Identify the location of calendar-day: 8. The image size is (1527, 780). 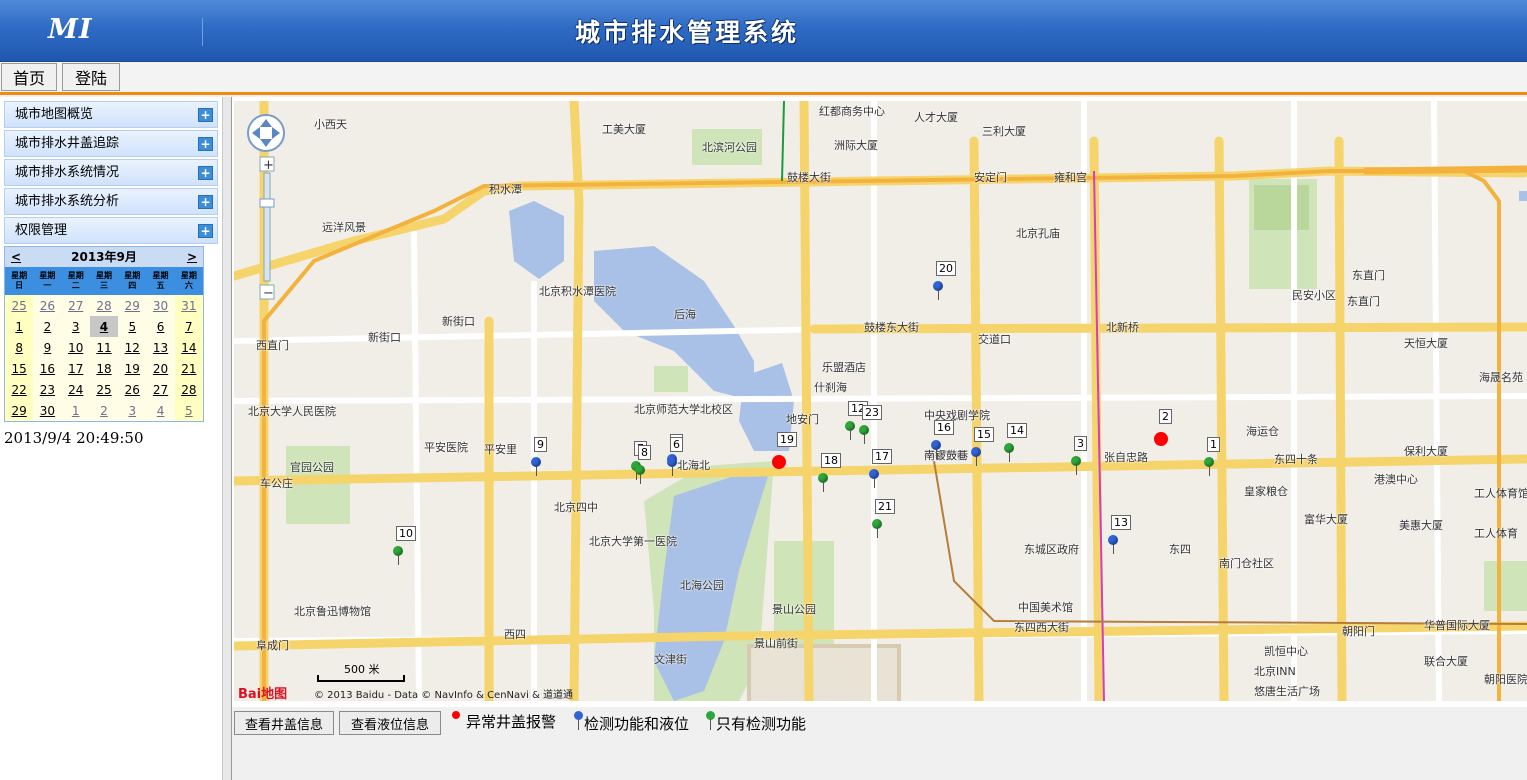
(19, 347).